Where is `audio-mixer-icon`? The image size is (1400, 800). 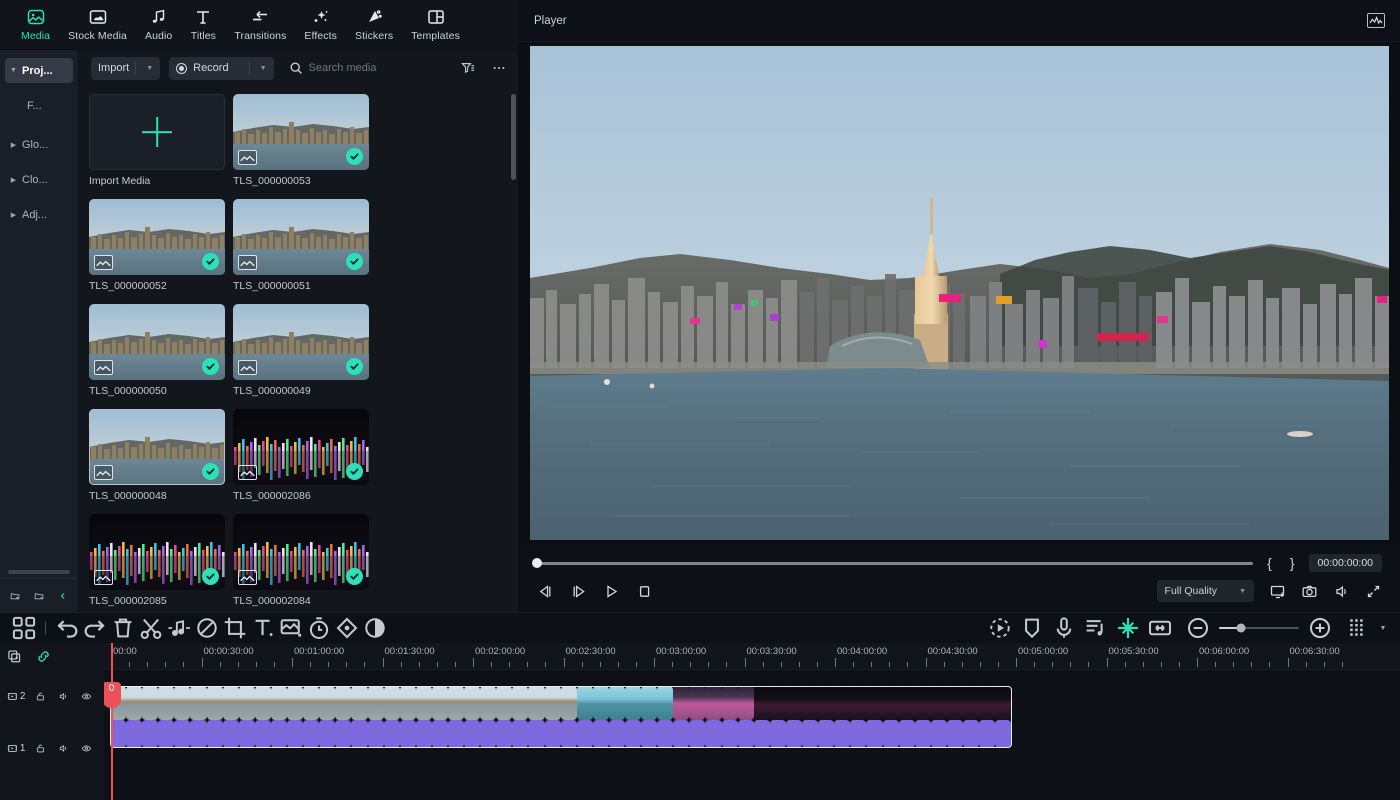
audio-mixer-icon is located at coordinates (1096, 628).